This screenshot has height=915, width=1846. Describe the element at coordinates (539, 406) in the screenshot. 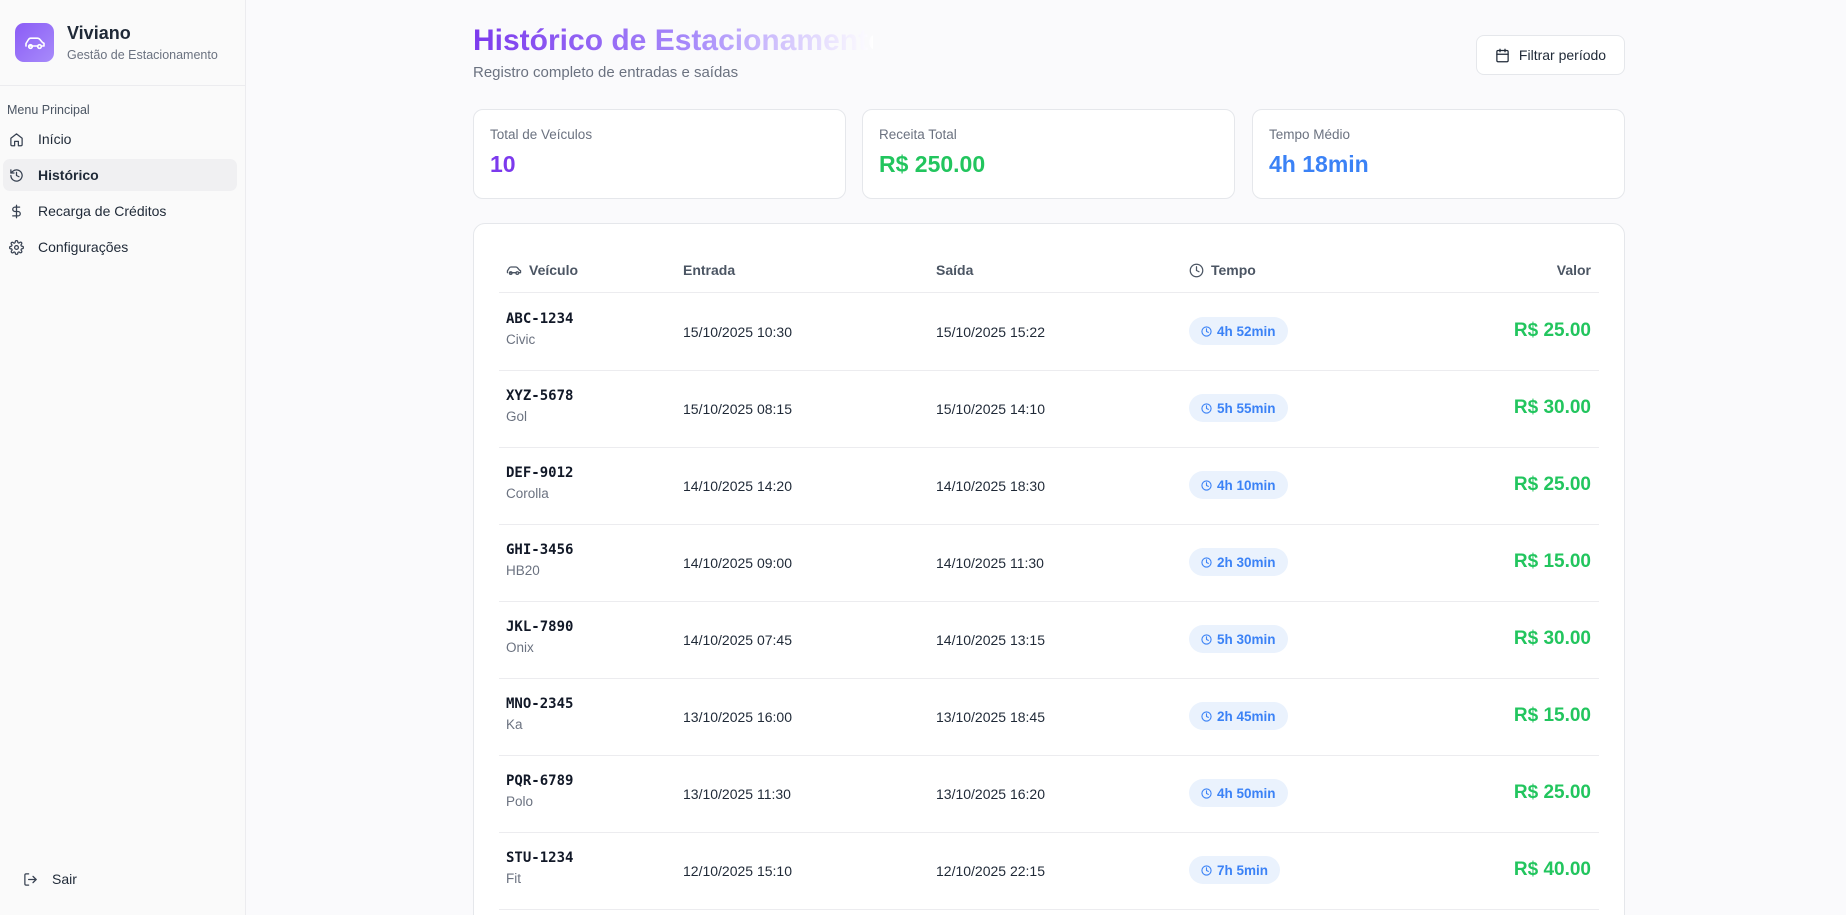

I see `vehicle-cell: XYZ-5678 Gol` at that location.